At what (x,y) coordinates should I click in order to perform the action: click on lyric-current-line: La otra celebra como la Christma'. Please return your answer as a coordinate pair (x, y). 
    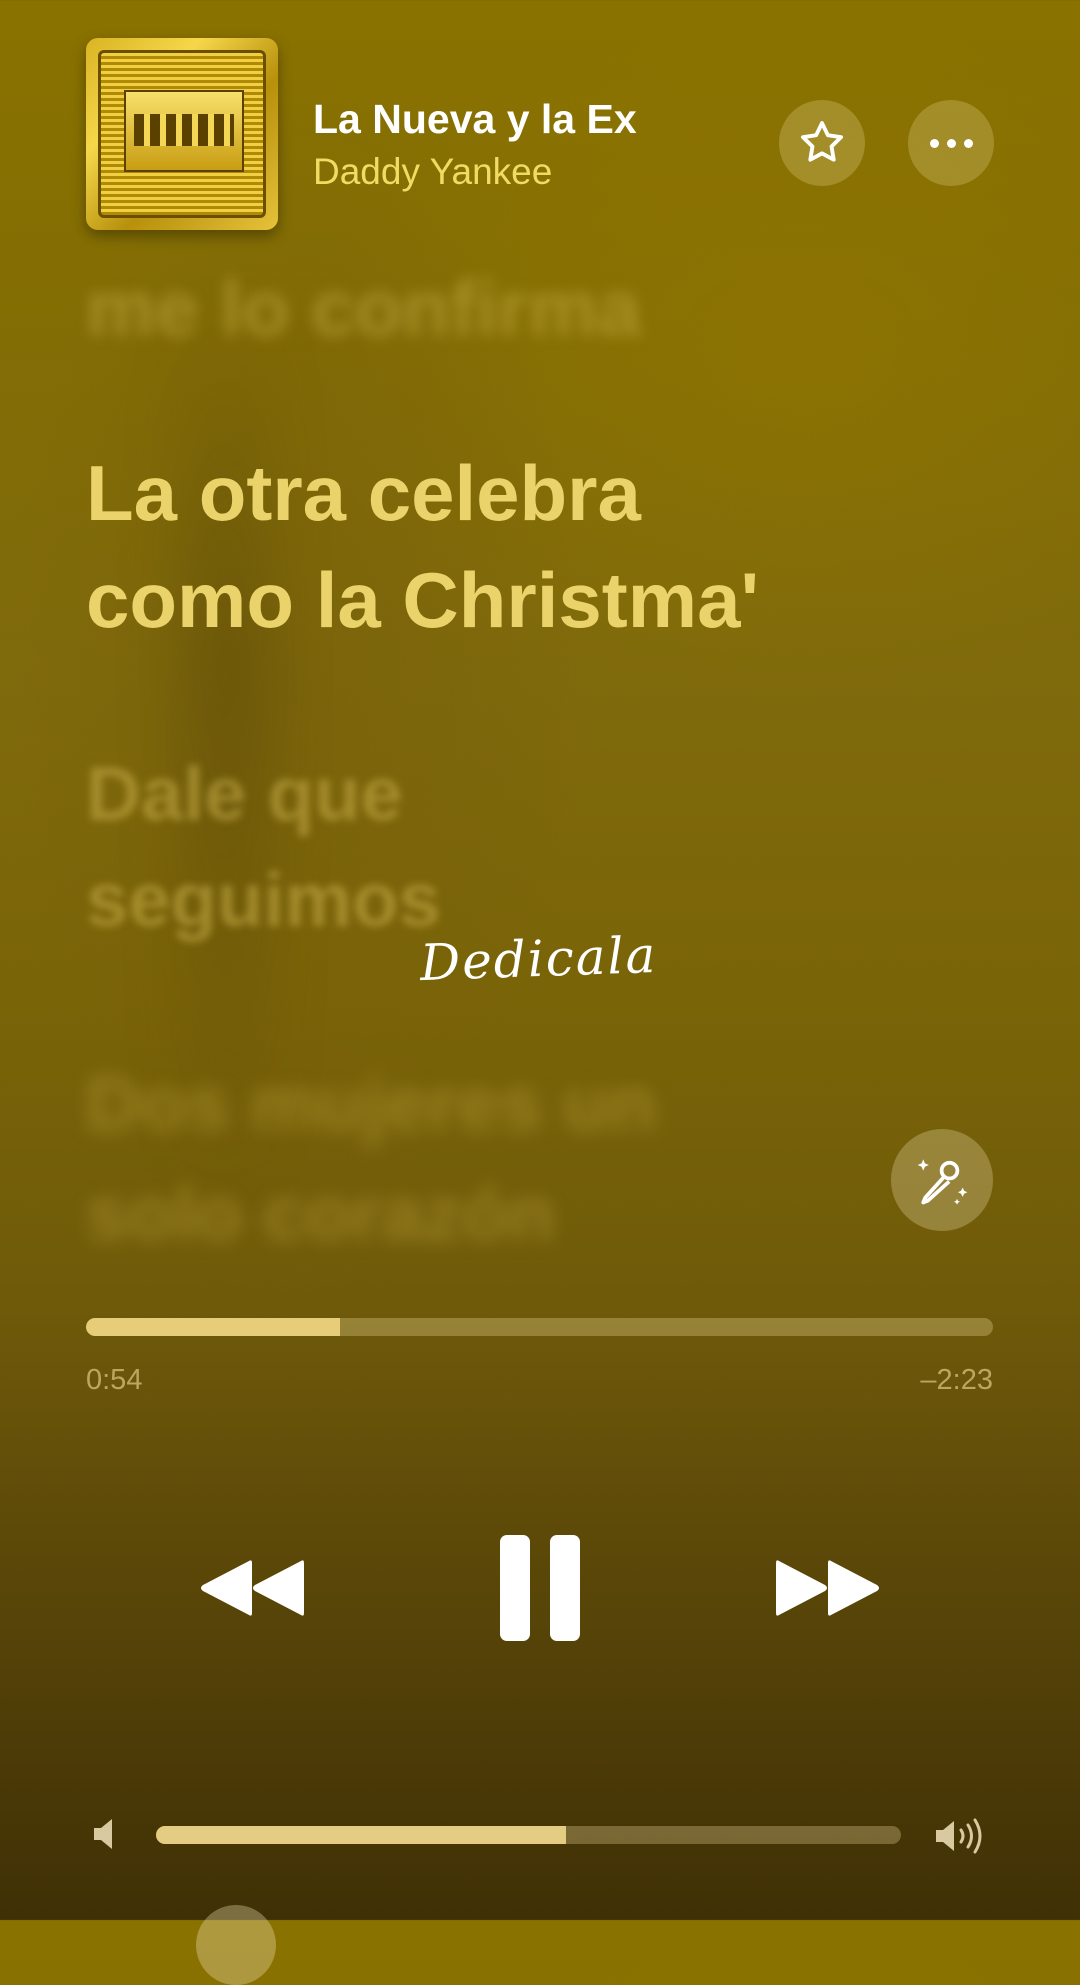
    Looking at the image, I should click on (496, 547).